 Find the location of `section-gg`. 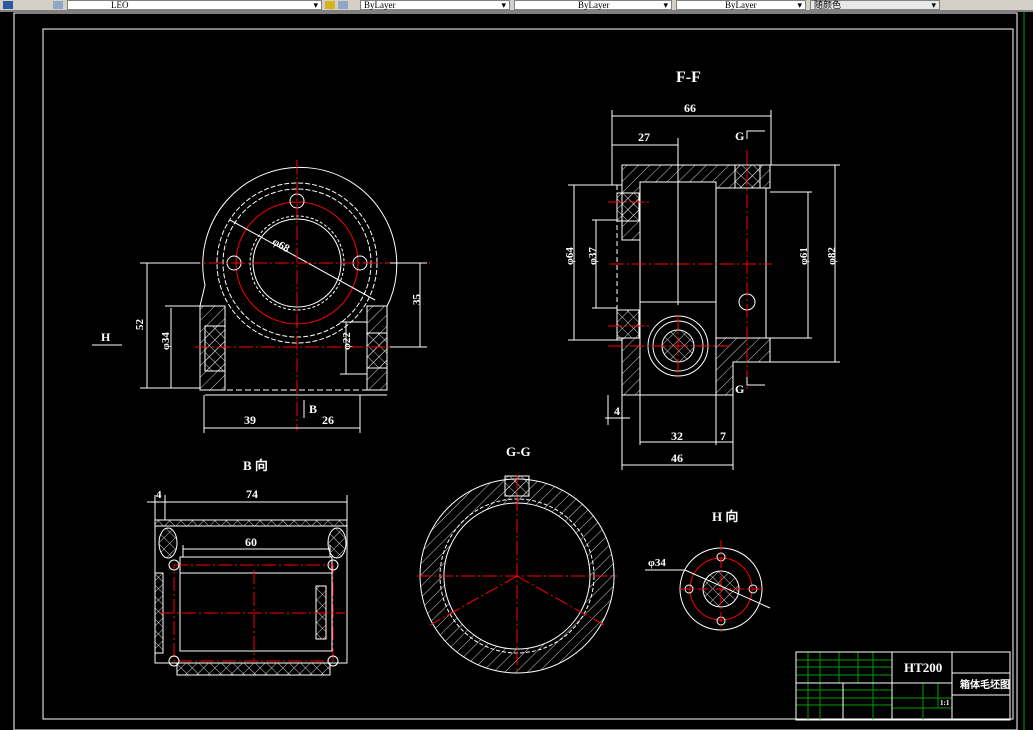

section-gg is located at coordinates (517, 574).